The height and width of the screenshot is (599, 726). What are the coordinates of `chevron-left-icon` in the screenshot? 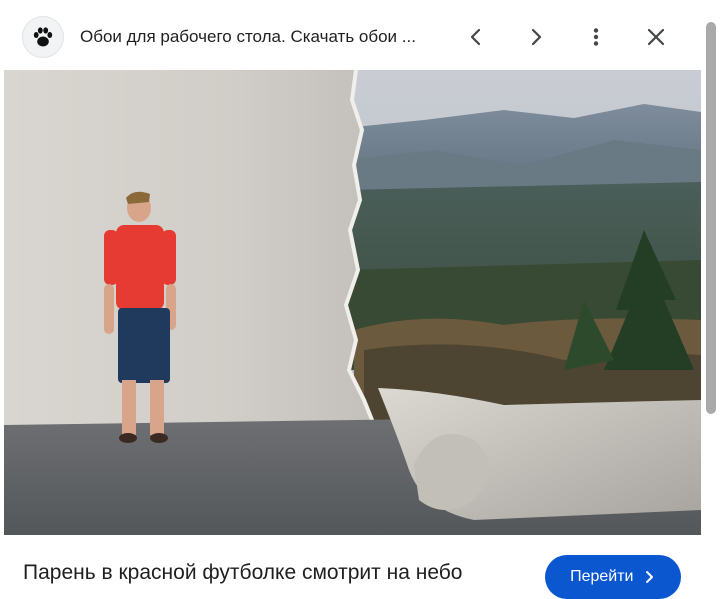 It's located at (475, 37).